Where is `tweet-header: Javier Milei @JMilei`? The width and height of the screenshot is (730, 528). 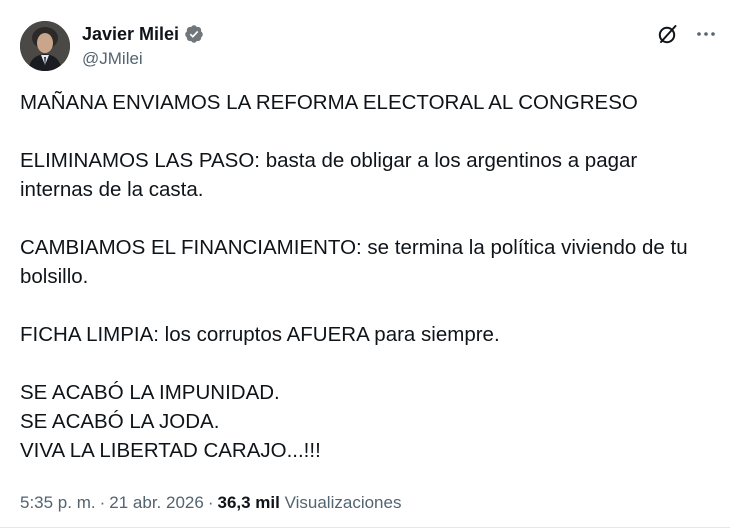 tweet-header: Javier Milei @JMilei is located at coordinates (369, 46).